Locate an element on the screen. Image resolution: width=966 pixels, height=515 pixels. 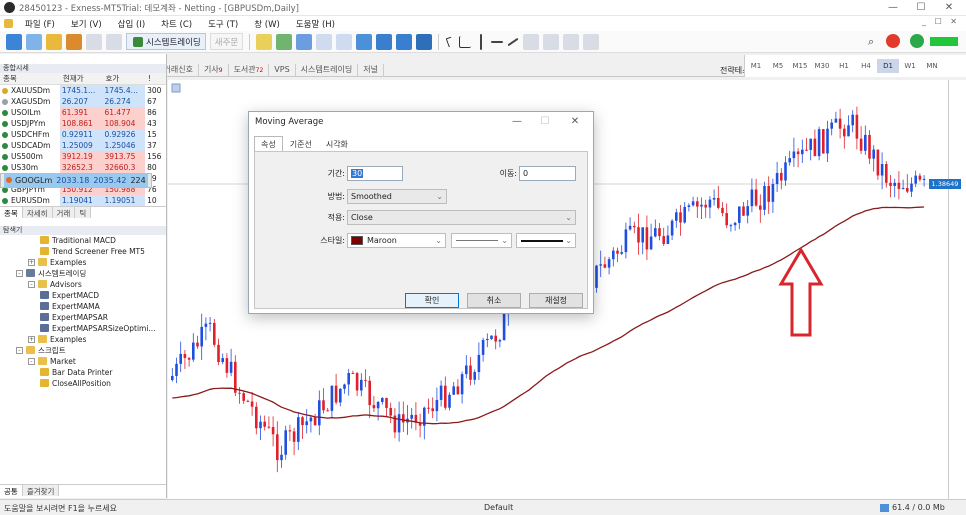
reset-button: 재설정 is located at coordinates (556, 300).